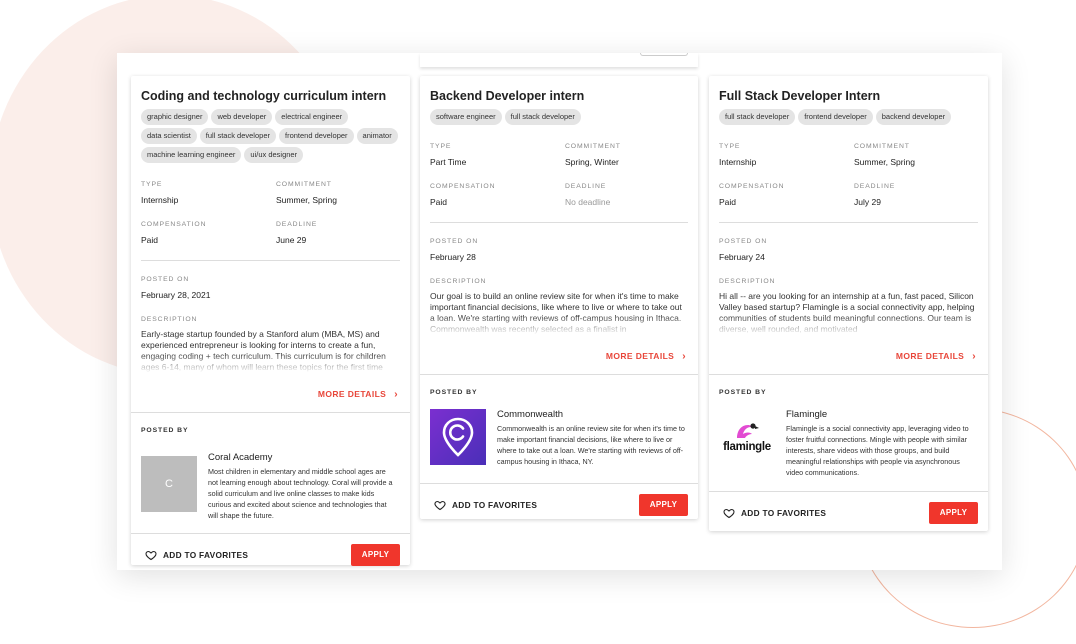  Describe the element at coordinates (664, 54) in the screenshot. I see `previous-card-button-stub` at that location.